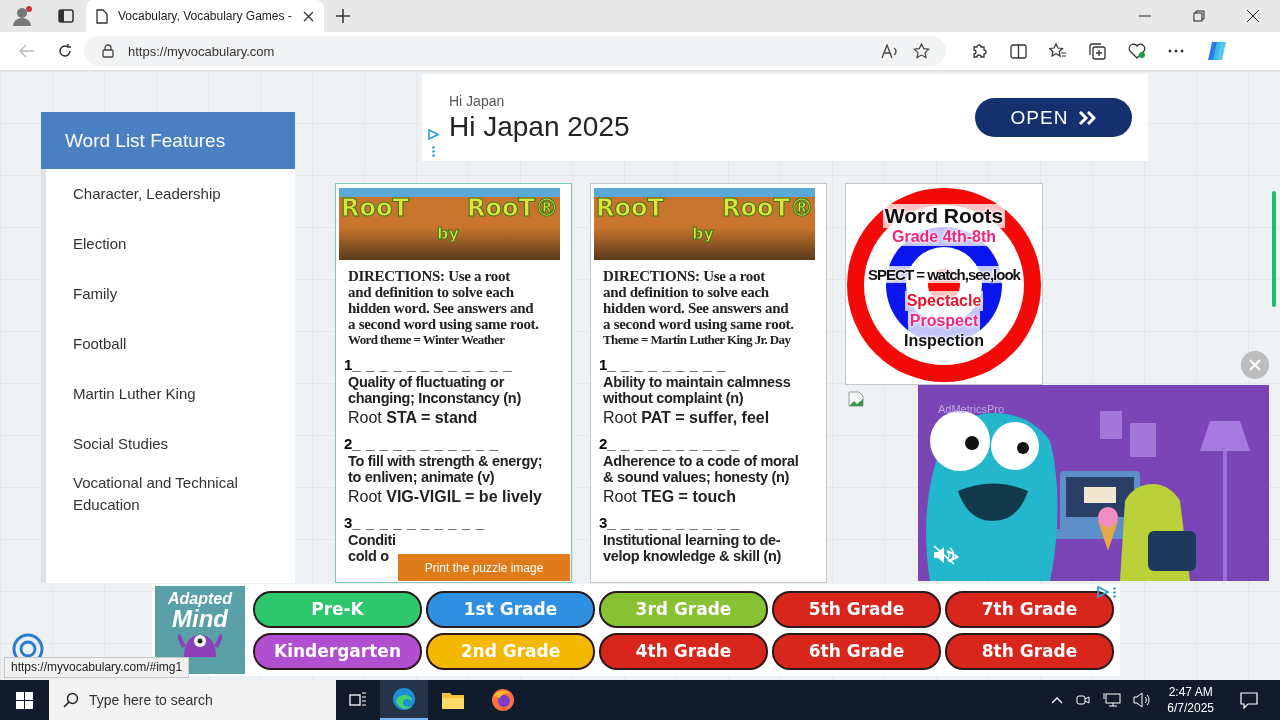 Image resolution: width=1280 pixels, height=720 pixels. Describe the element at coordinates (1018, 51) in the screenshot. I see `split-screen-icon` at that location.